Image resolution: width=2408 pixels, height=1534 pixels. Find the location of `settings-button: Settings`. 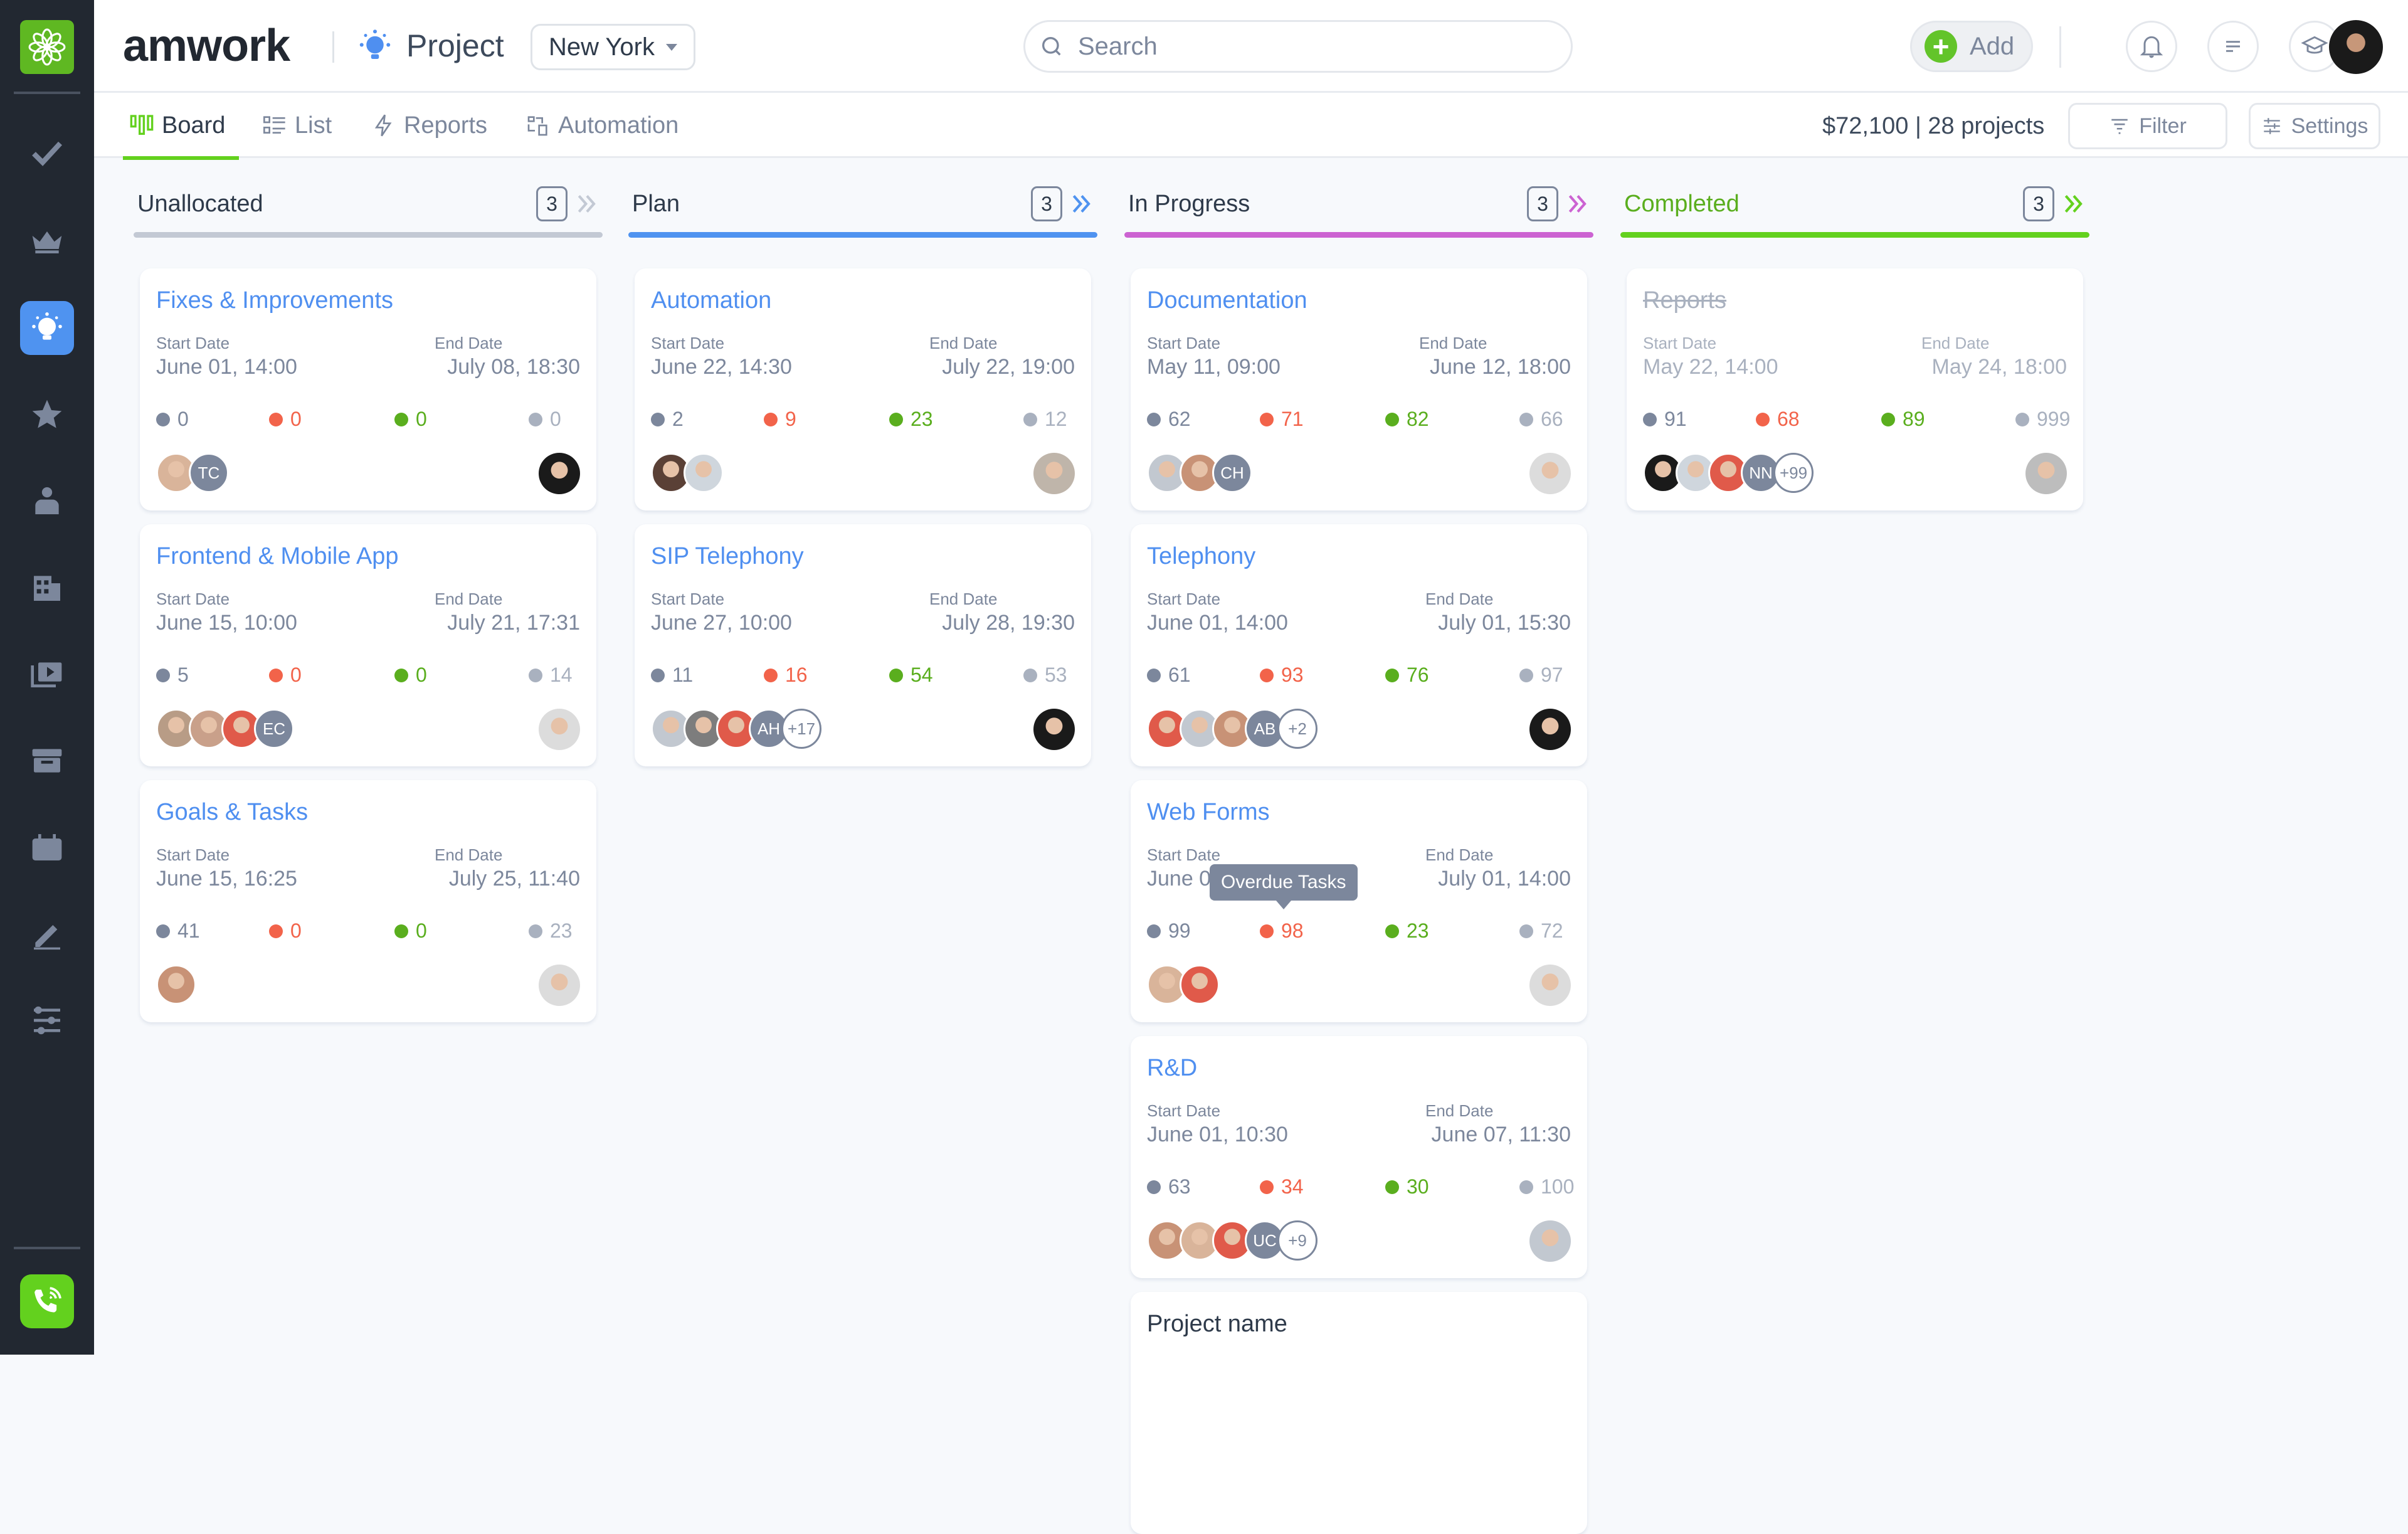

settings-button: Settings is located at coordinates (2314, 126).